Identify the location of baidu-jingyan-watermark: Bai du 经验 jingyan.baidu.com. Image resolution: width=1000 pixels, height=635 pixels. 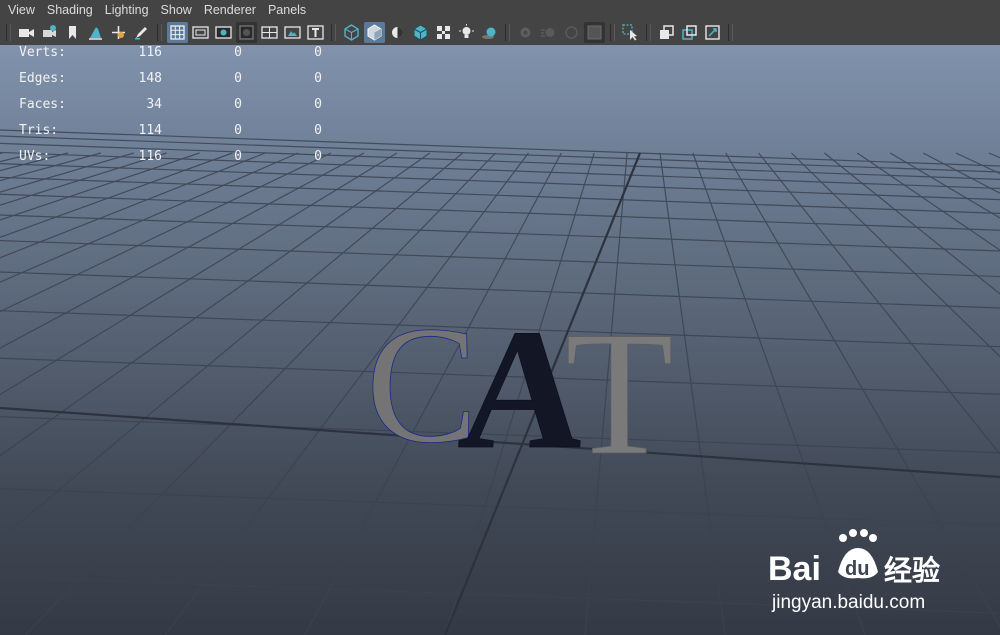
(854, 571).